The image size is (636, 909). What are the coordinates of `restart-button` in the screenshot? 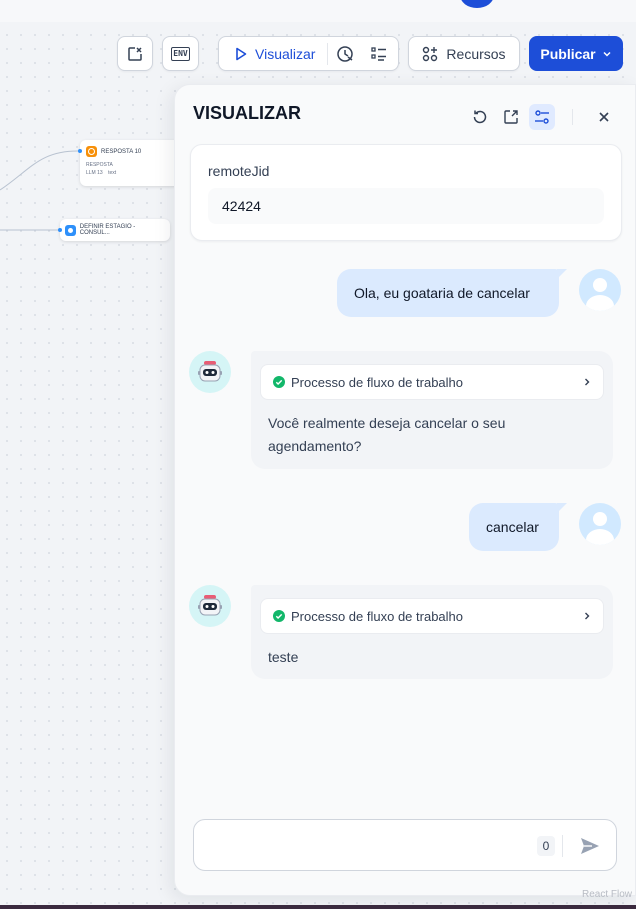 It's located at (480, 117).